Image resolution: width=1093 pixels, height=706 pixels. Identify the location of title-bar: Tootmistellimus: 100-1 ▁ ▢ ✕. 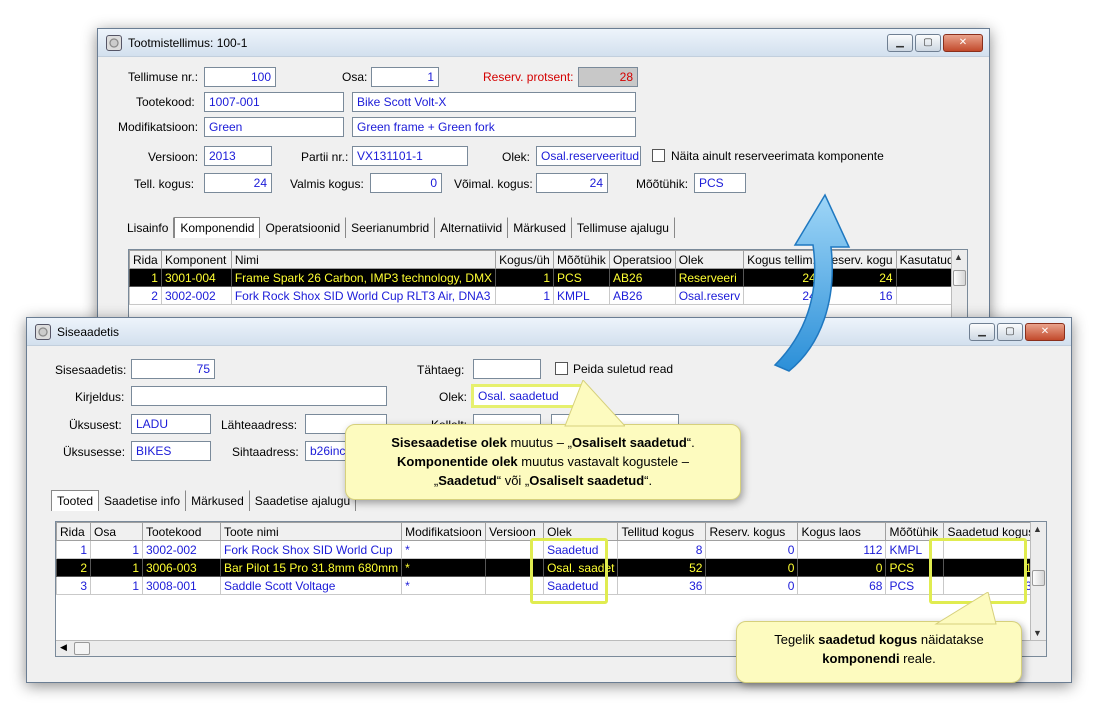
(543, 43).